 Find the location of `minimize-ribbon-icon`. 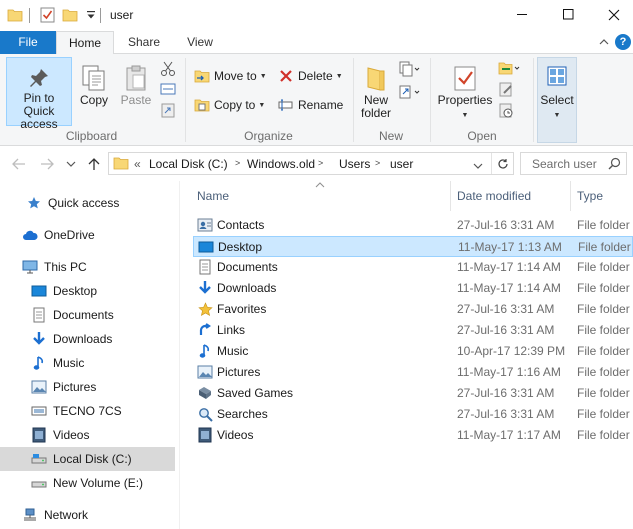

minimize-ribbon-icon is located at coordinates (604, 42).